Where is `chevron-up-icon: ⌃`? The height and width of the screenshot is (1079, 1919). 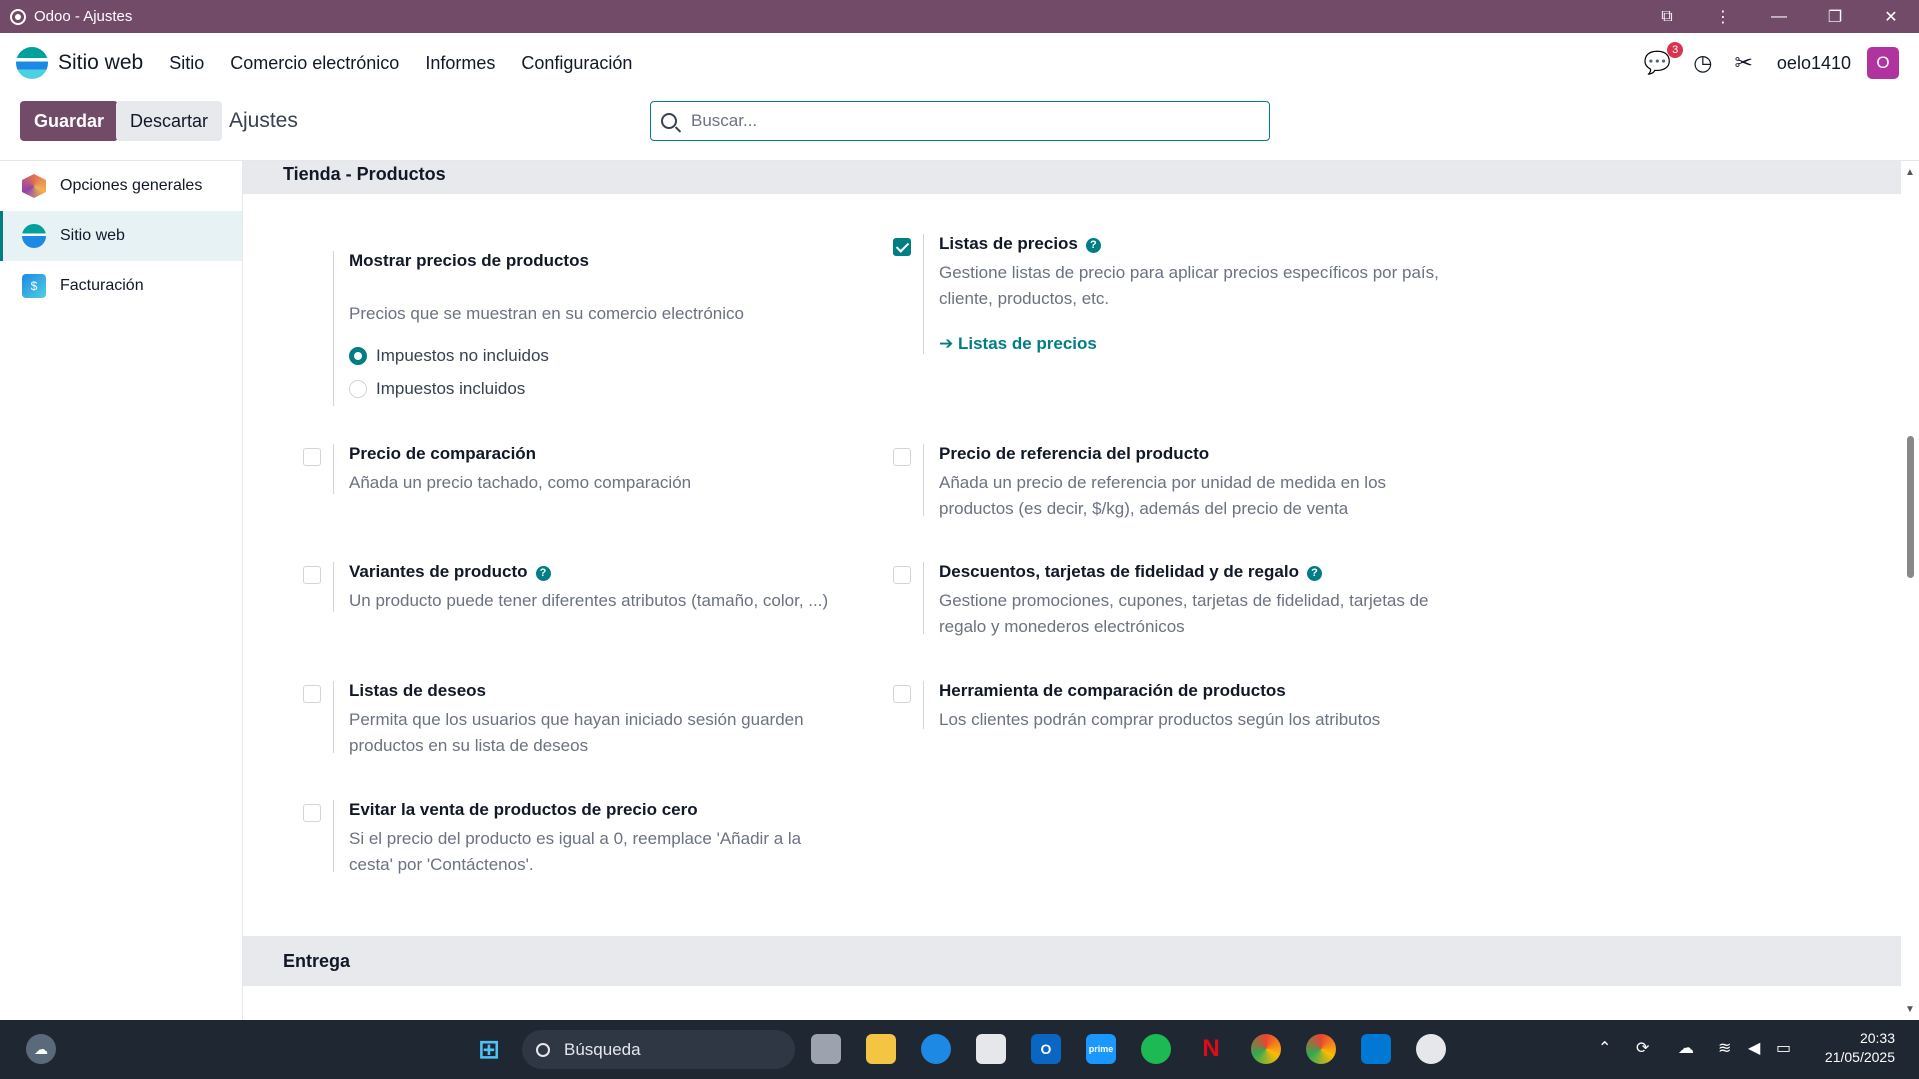 chevron-up-icon: ⌃ is located at coordinates (1604, 1048).